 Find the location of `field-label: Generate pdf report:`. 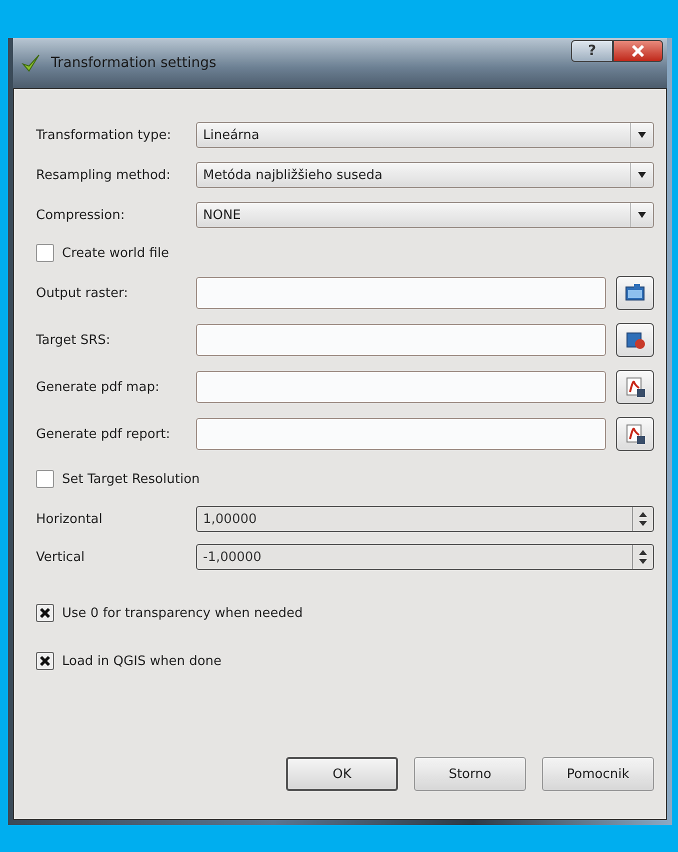

field-label: Generate pdf report: is located at coordinates (104, 434).